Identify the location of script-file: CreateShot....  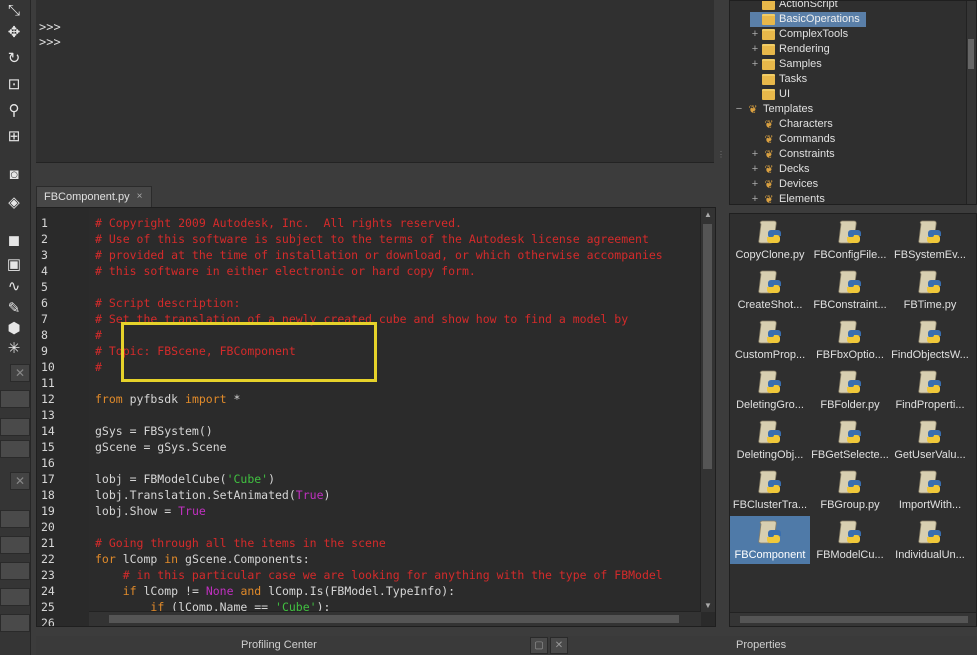
(770, 290).